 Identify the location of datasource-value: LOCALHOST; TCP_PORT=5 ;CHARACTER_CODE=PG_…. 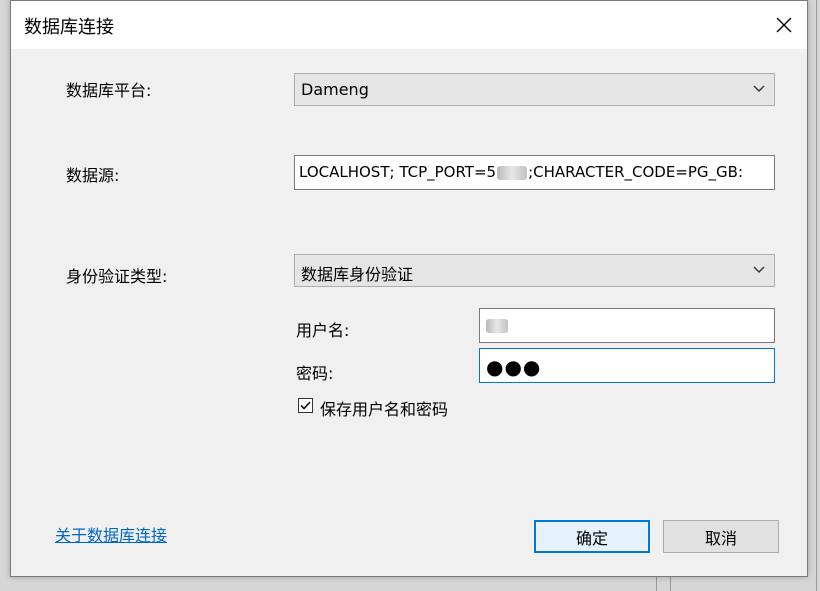
(521, 172).